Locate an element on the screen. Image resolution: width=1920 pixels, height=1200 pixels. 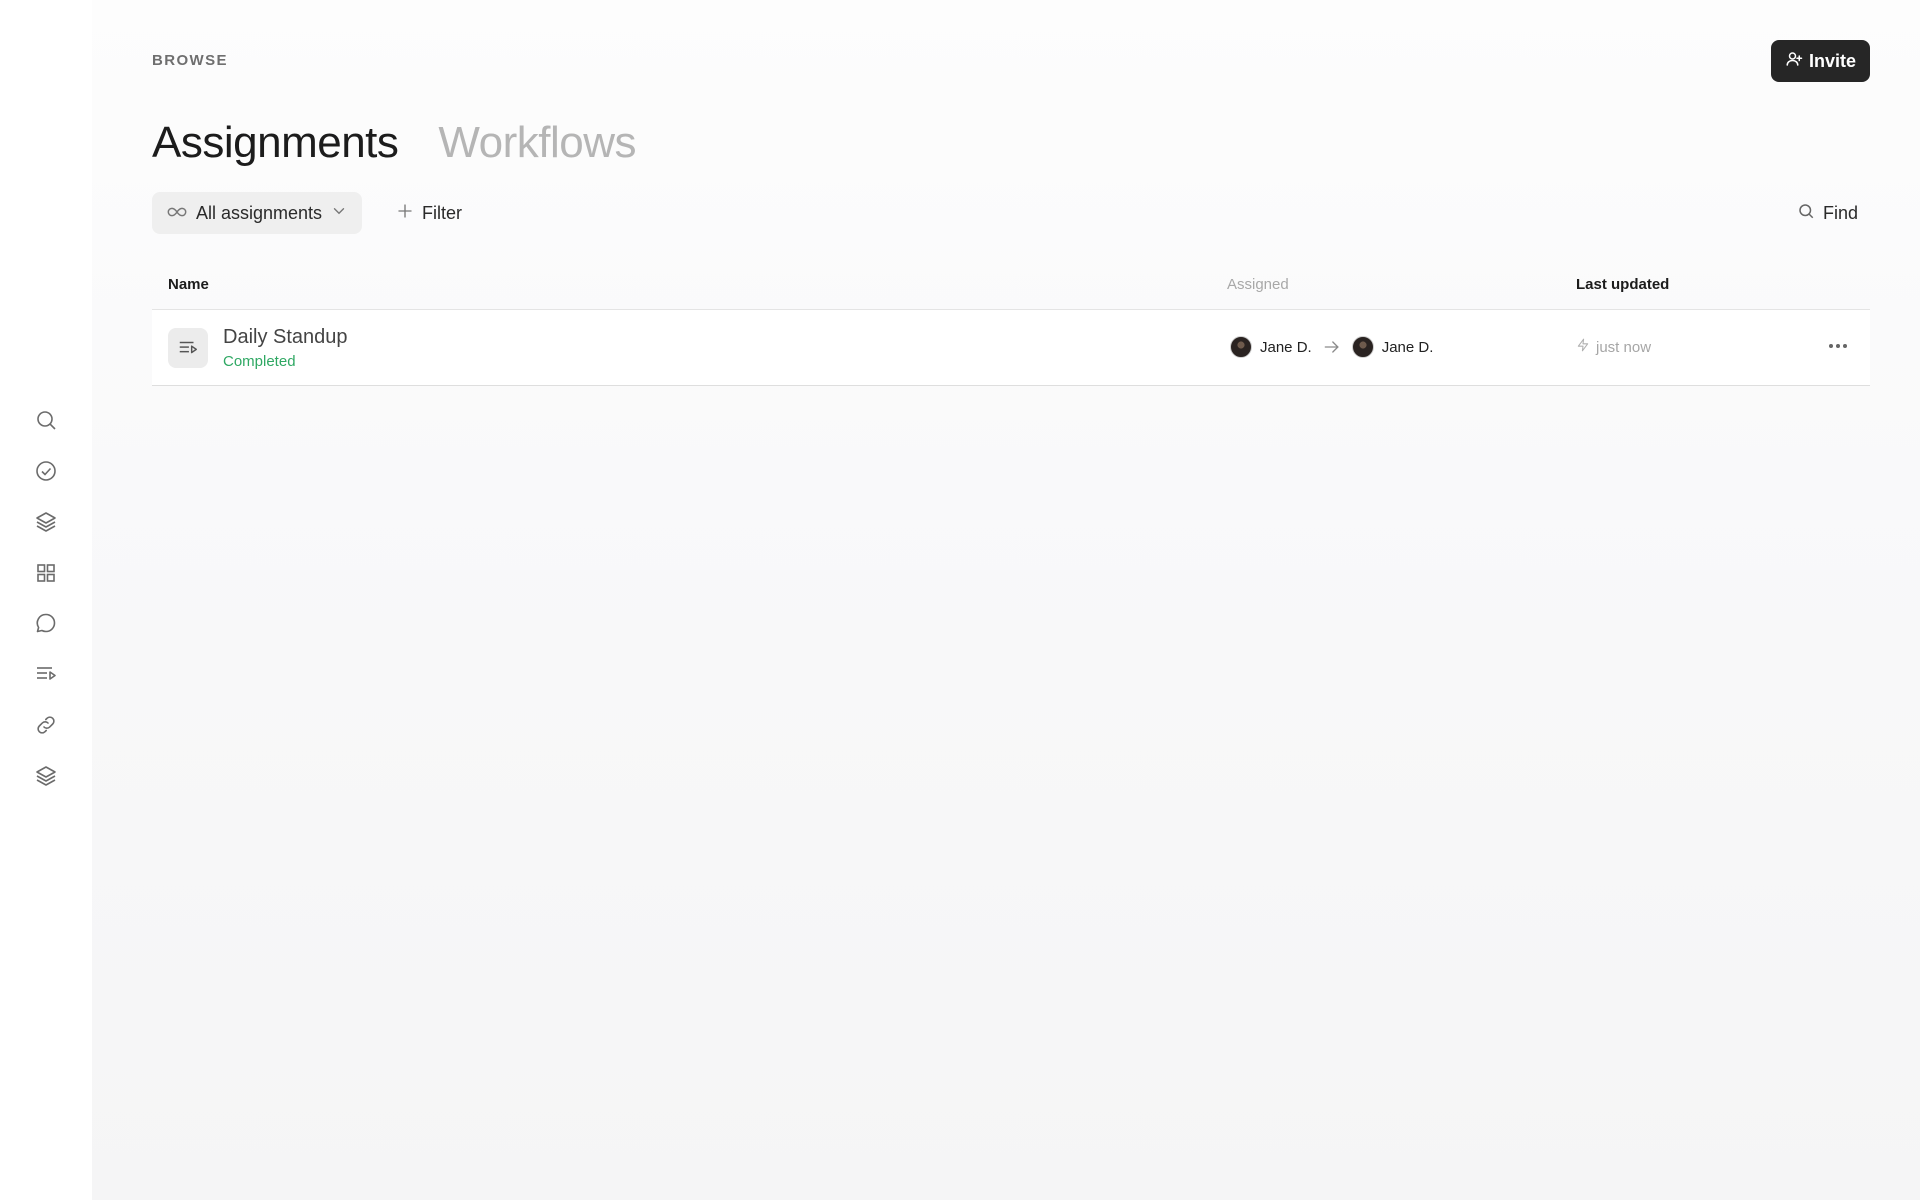
column-header-last-updated: Last updated is located at coordinates (1622, 284).